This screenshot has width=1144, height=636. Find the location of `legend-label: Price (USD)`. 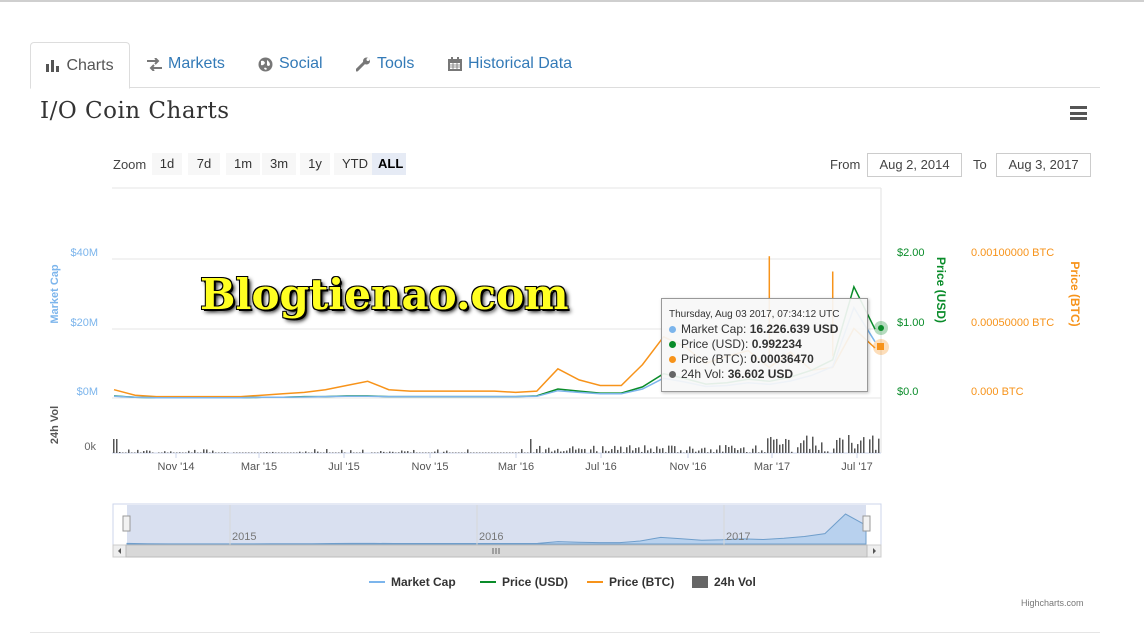

legend-label: Price (USD) is located at coordinates (535, 582).